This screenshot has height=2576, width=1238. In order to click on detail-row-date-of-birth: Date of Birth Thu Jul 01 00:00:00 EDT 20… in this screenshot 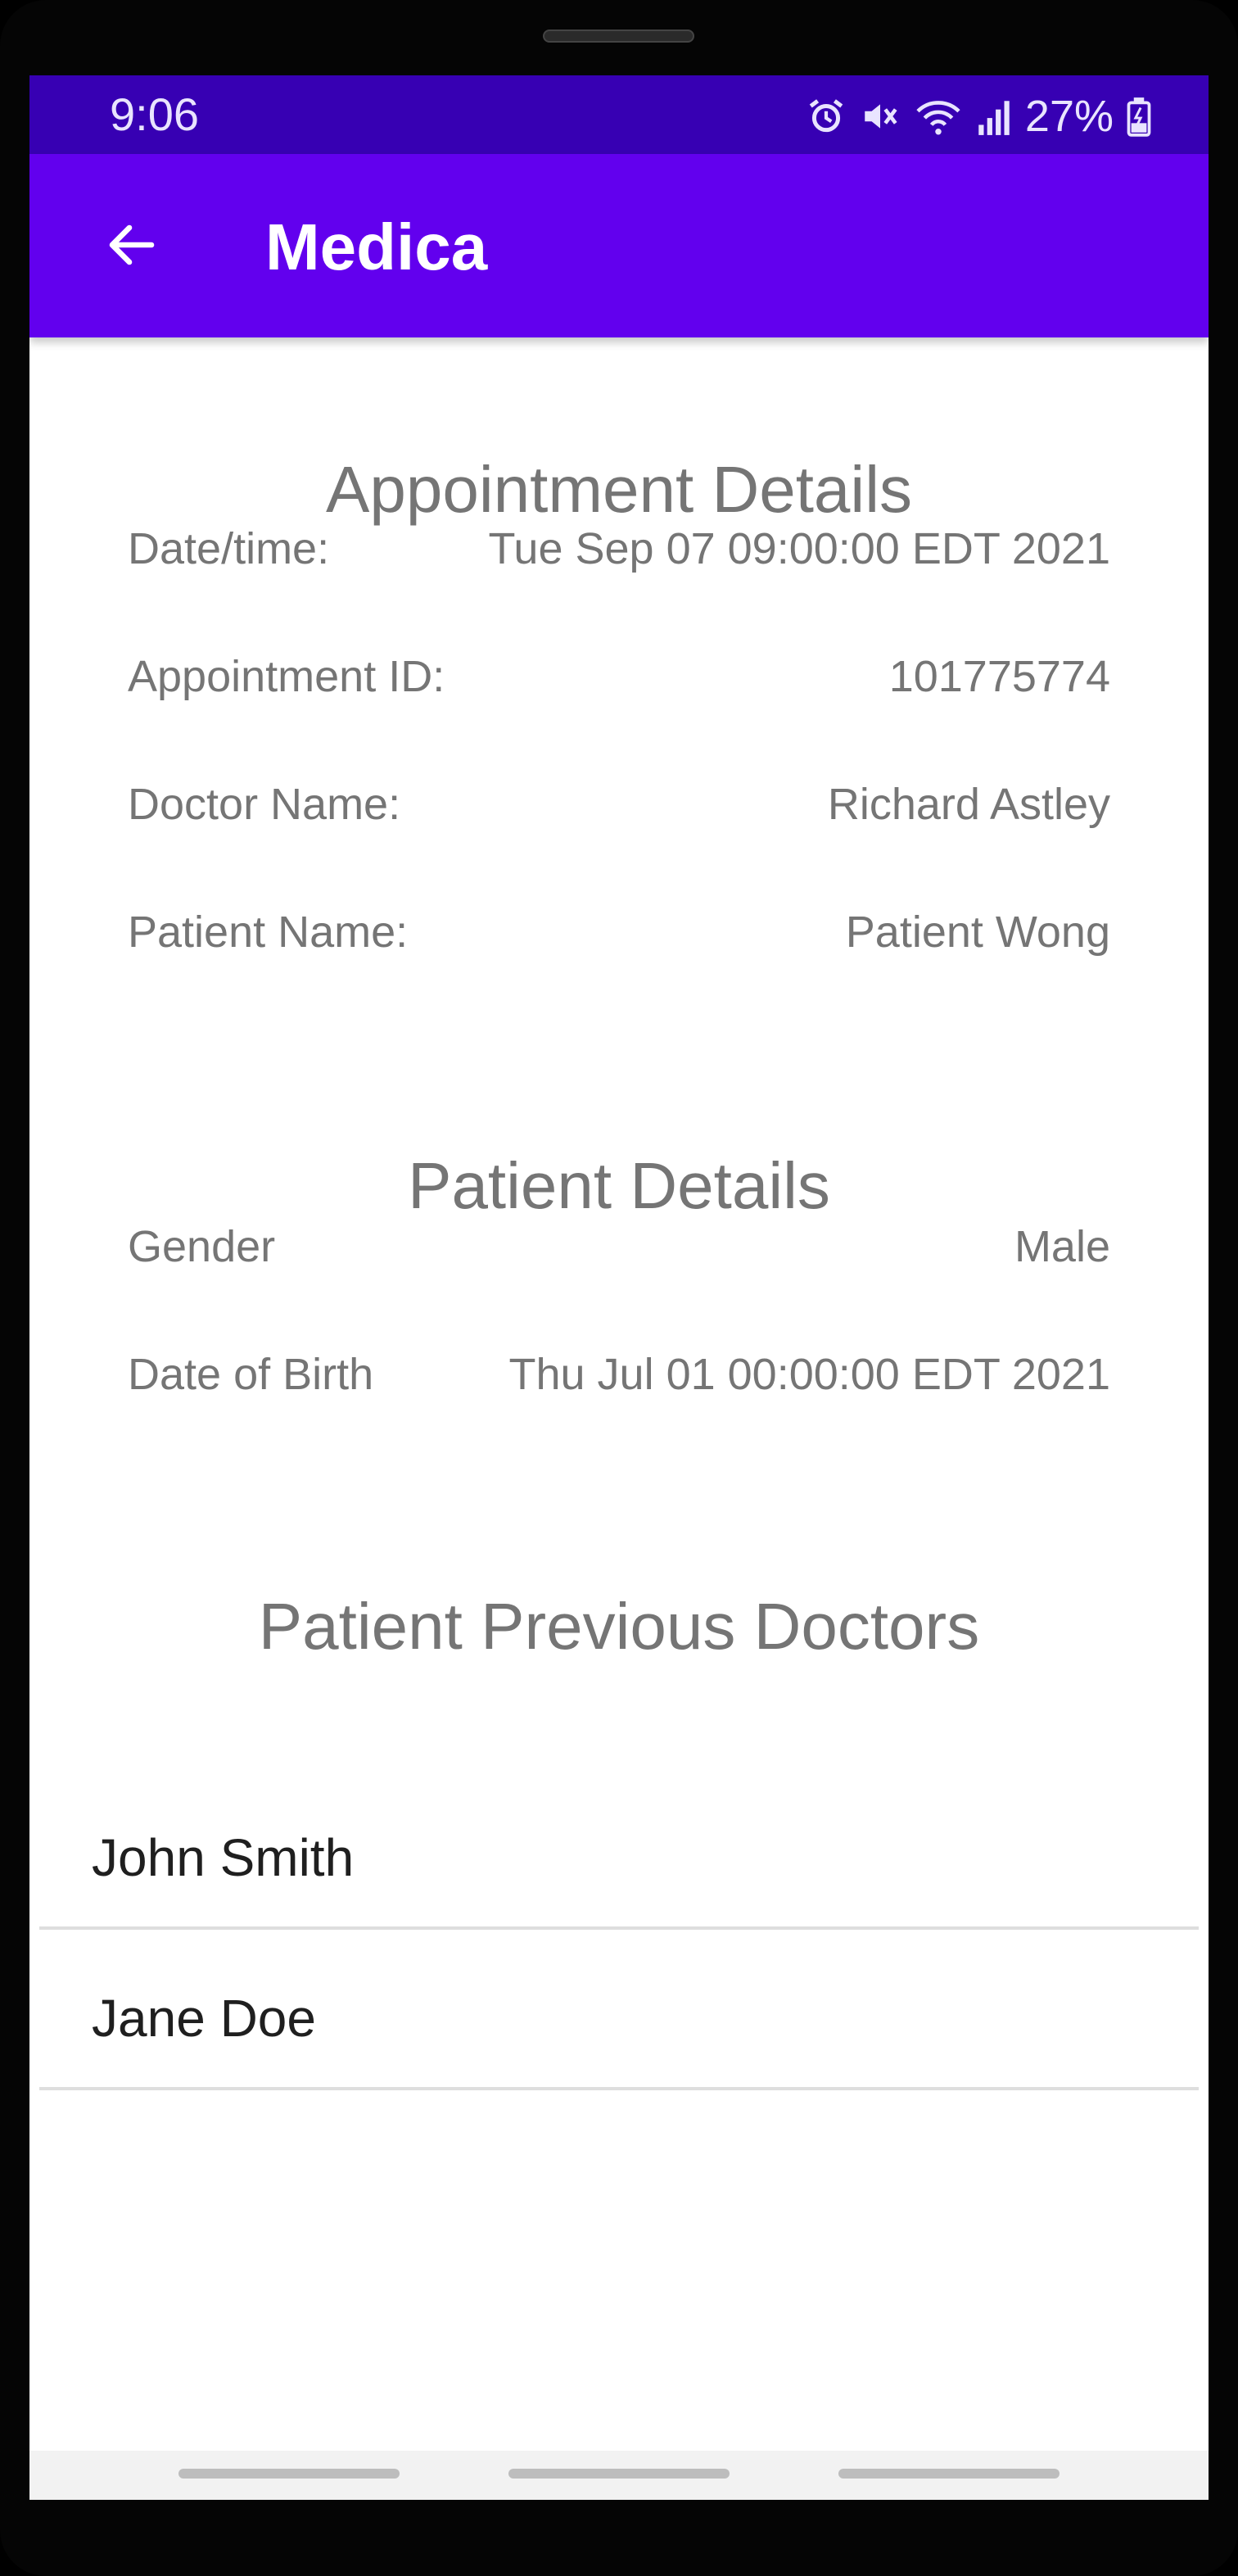, I will do `click(619, 1374)`.